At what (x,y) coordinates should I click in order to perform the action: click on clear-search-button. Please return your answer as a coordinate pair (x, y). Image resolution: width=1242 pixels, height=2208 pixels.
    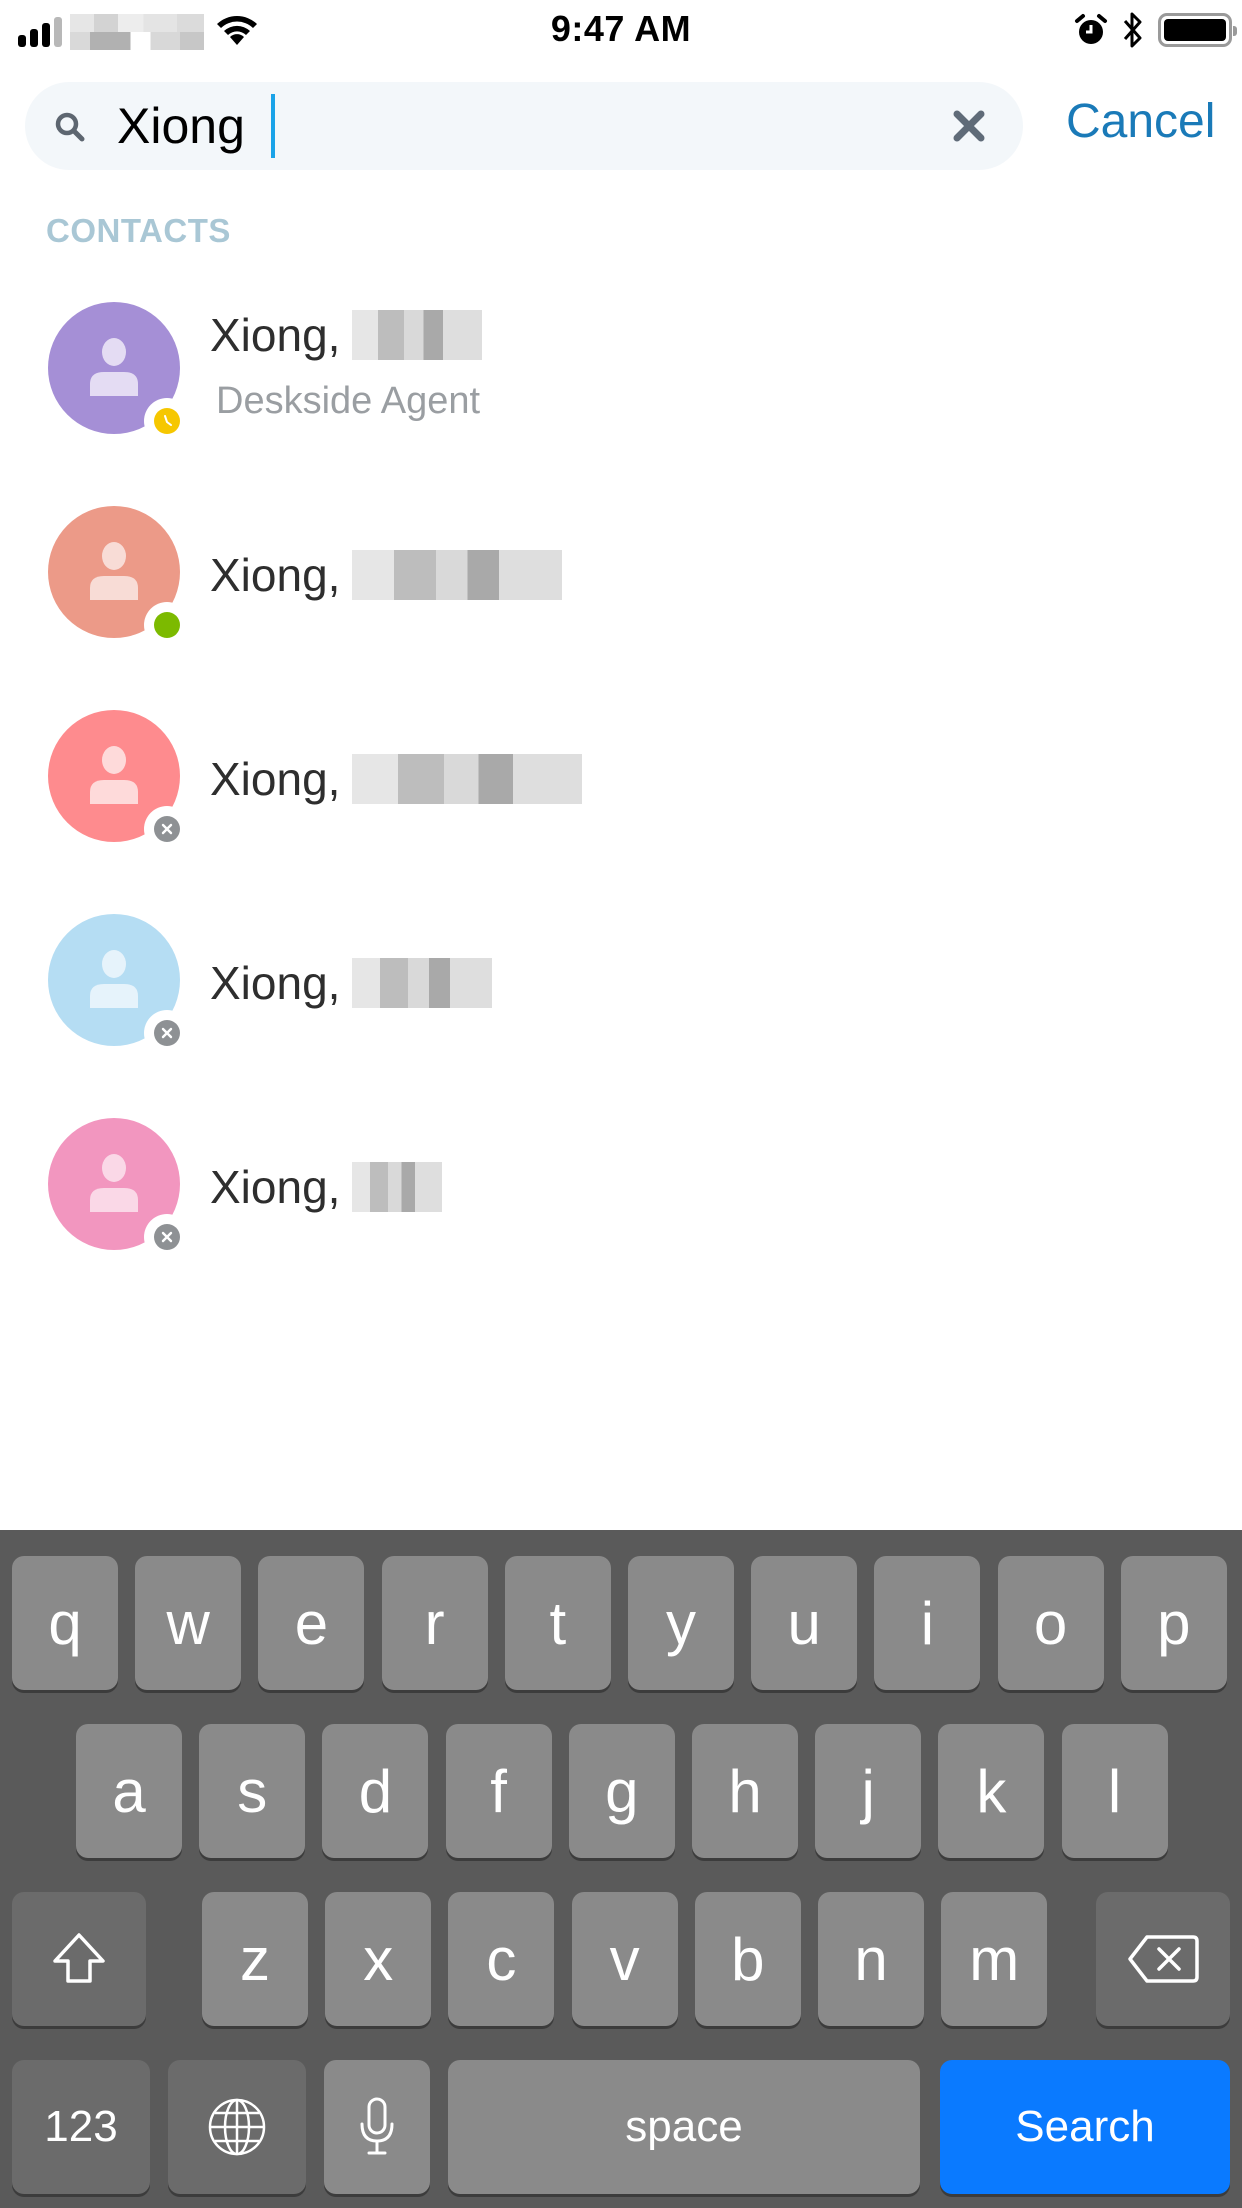
    Looking at the image, I should click on (969, 126).